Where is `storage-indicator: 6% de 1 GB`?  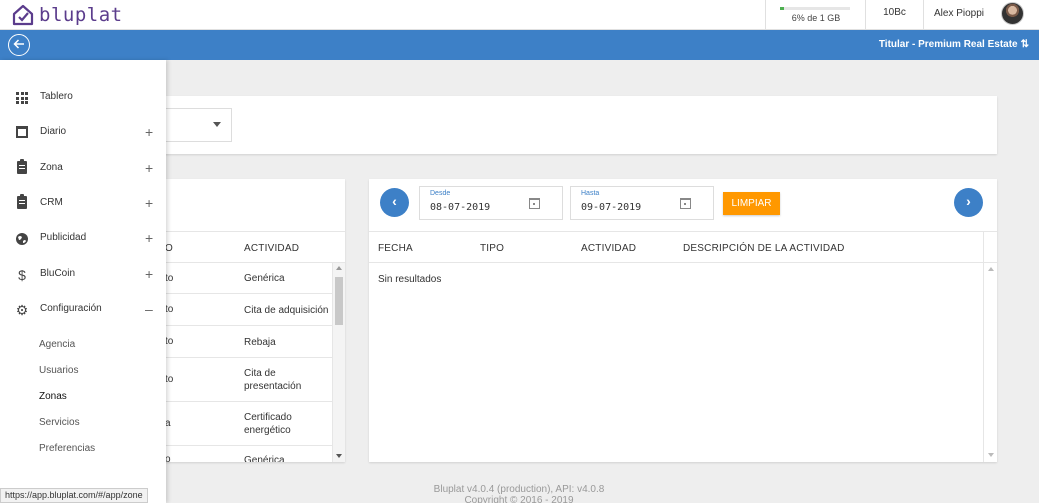
storage-indicator: 6% de 1 GB is located at coordinates (815, 15).